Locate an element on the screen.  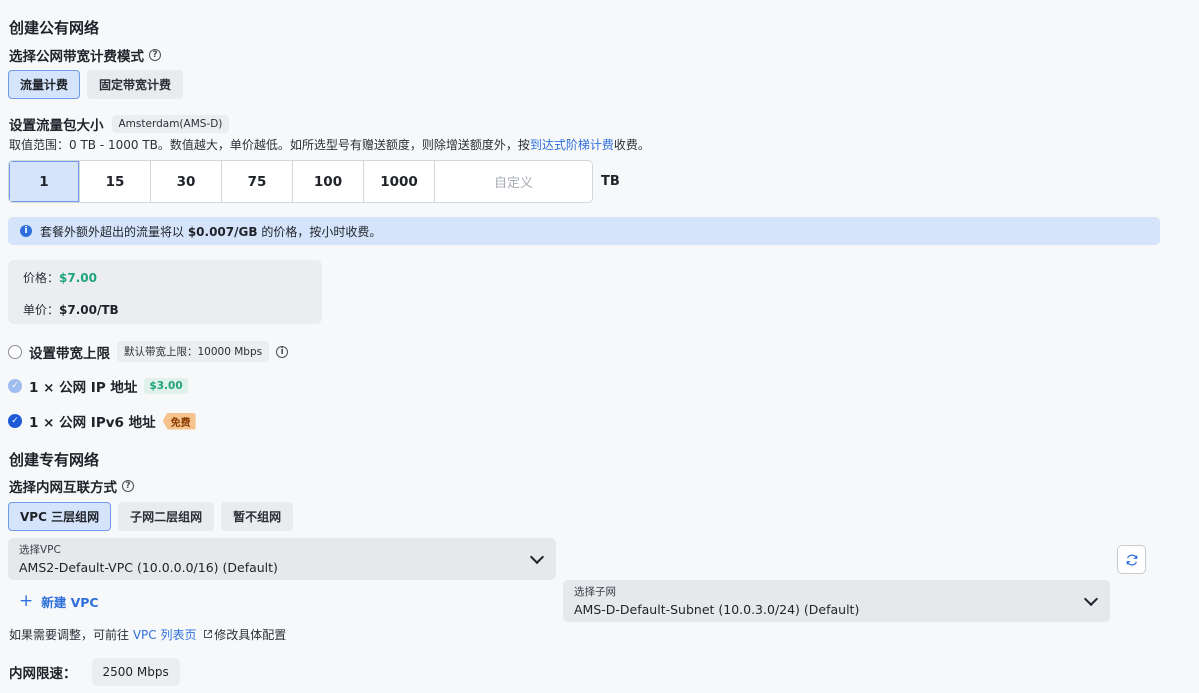
vpc-list-link: VPC 列表页 is located at coordinates (165, 635).